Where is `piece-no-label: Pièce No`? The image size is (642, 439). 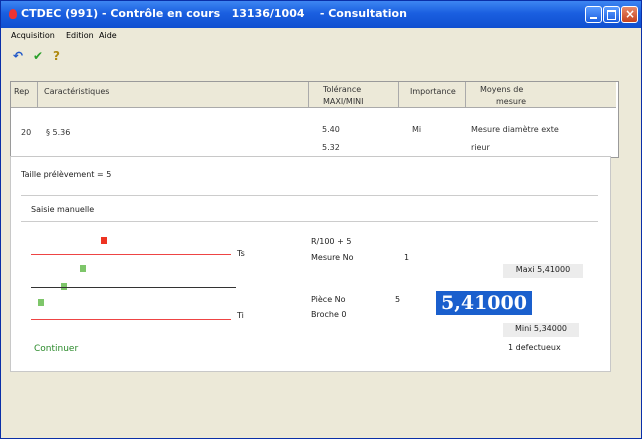
piece-no-label: Pièce No is located at coordinates (328, 299).